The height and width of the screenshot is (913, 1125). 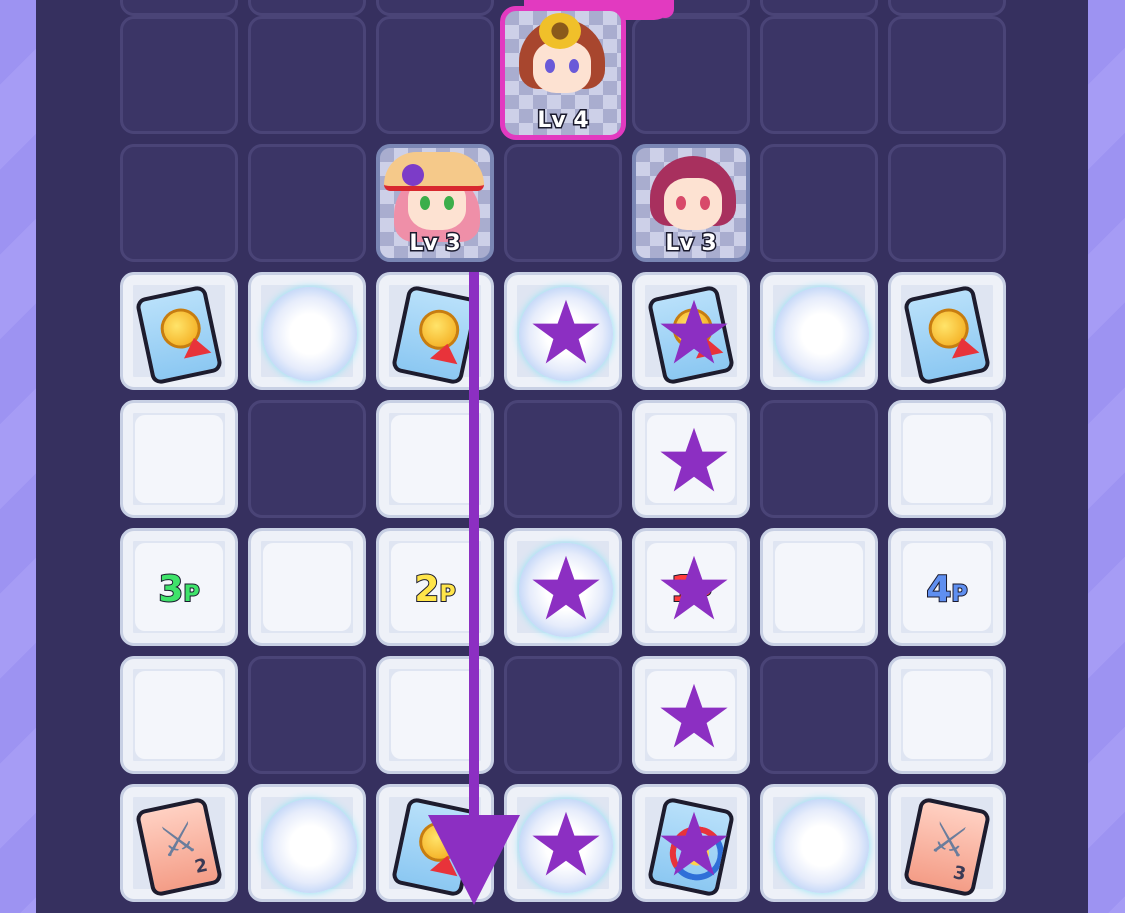 What do you see at coordinates (1106, 456) in the screenshot?
I see `side-panel-right` at bounding box center [1106, 456].